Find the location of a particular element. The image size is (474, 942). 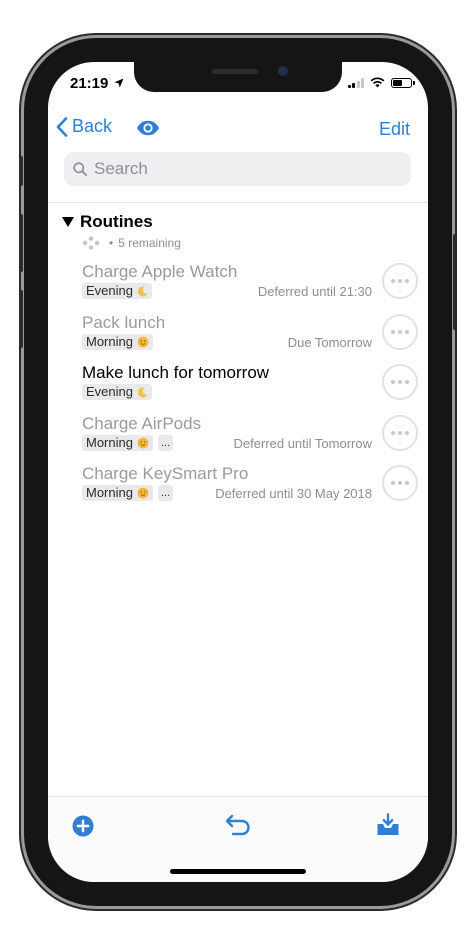

location-arrow-icon is located at coordinates (119, 83).